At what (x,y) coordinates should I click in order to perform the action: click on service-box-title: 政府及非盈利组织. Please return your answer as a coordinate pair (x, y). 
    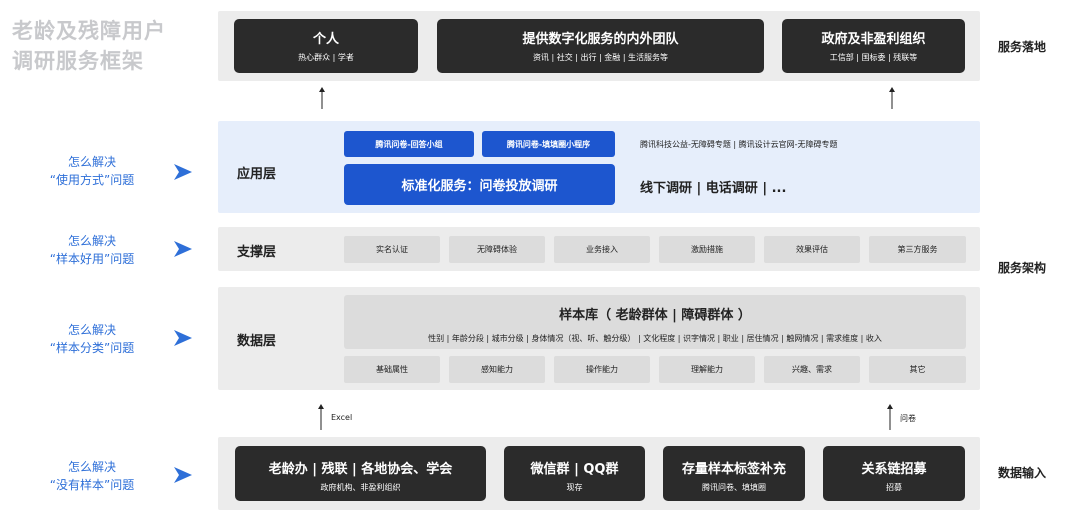
    Looking at the image, I should click on (873, 39).